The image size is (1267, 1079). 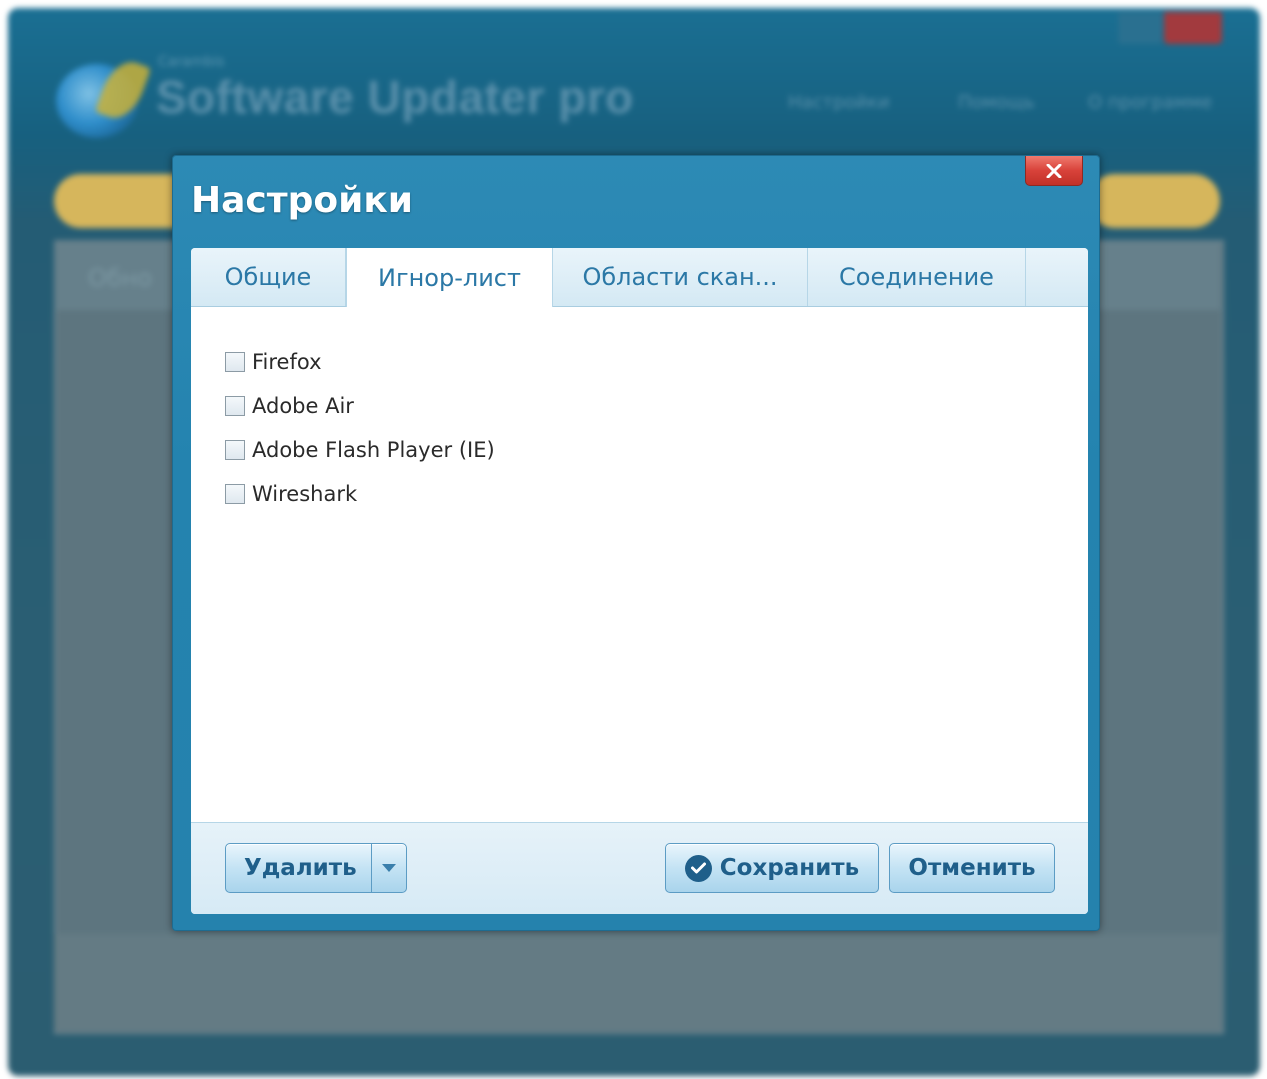 I want to click on list-item-label: Wireshark, so click(x=305, y=494).